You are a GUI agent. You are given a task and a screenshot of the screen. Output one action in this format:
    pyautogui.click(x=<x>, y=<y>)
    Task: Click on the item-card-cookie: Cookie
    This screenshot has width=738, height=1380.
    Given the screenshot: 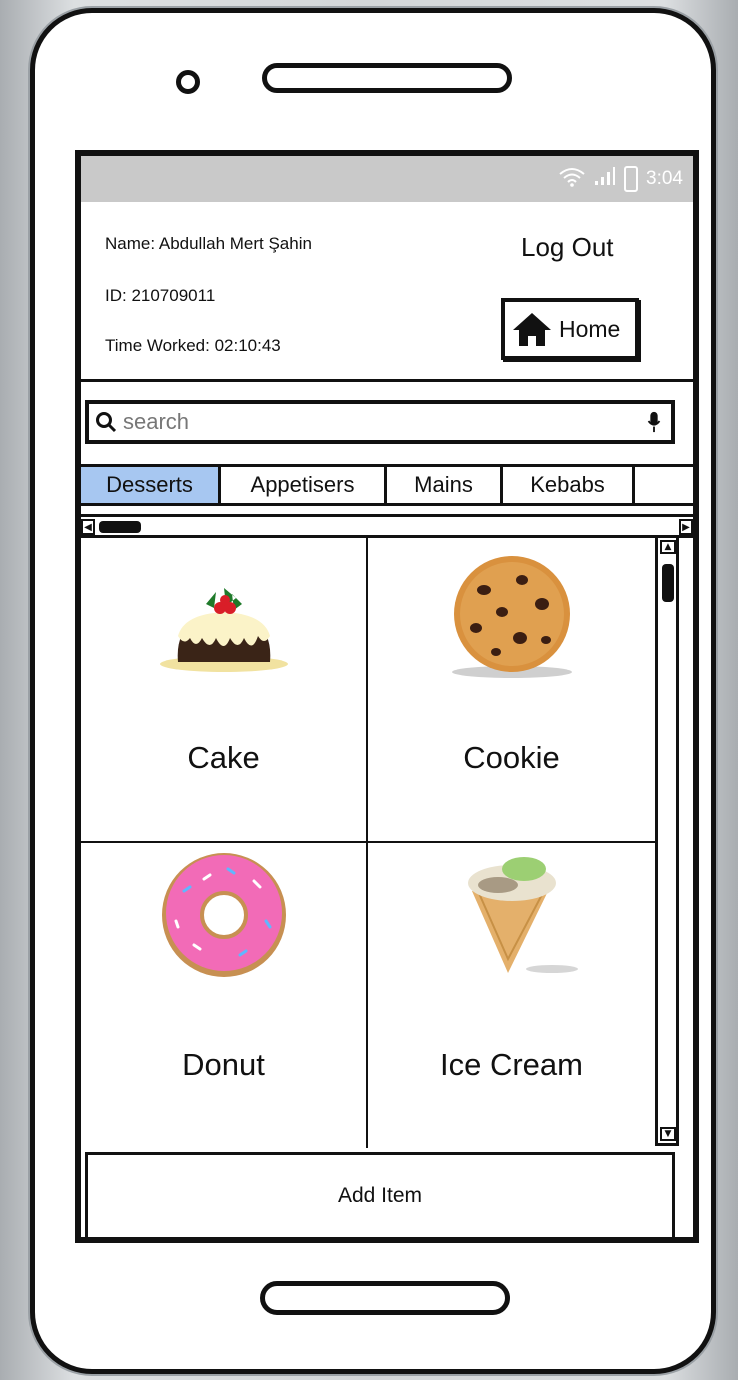 What is the action you would take?
    pyautogui.click(x=511, y=690)
    